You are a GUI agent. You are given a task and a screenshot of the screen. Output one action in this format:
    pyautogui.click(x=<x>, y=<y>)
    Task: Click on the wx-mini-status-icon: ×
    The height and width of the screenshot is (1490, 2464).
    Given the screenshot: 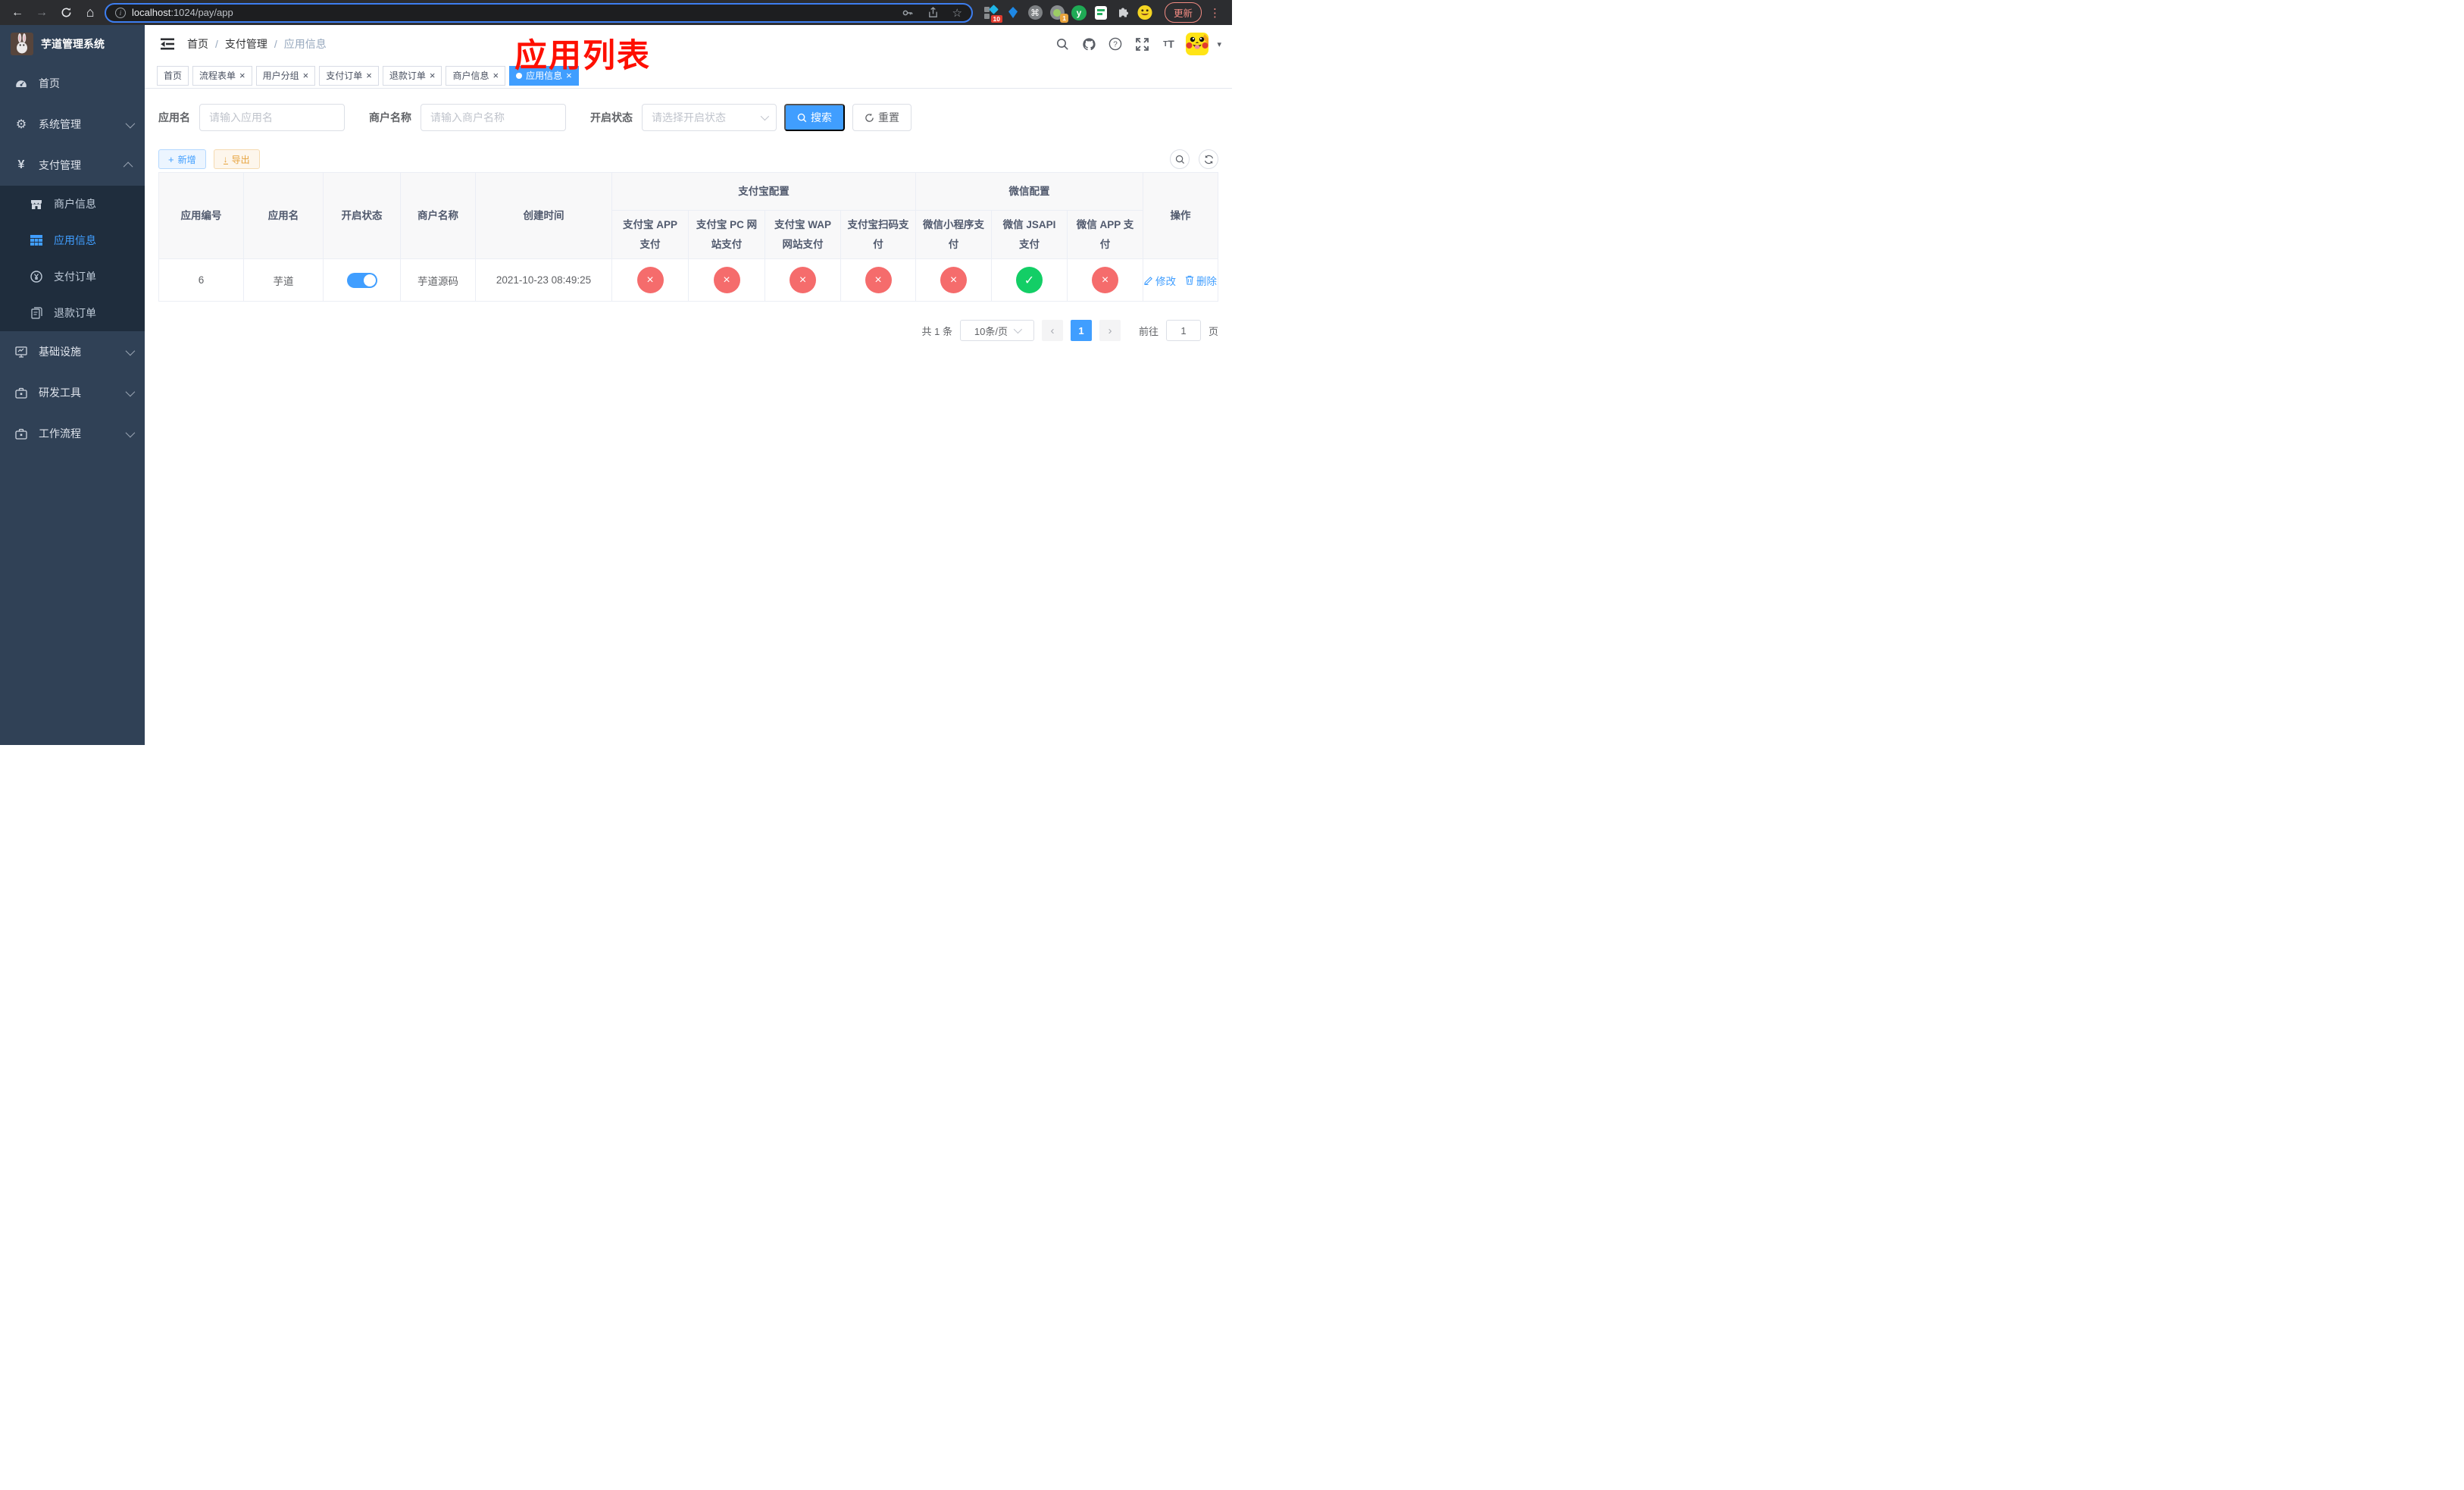 What is the action you would take?
    pyautogui.click(x=953, y=281)
    